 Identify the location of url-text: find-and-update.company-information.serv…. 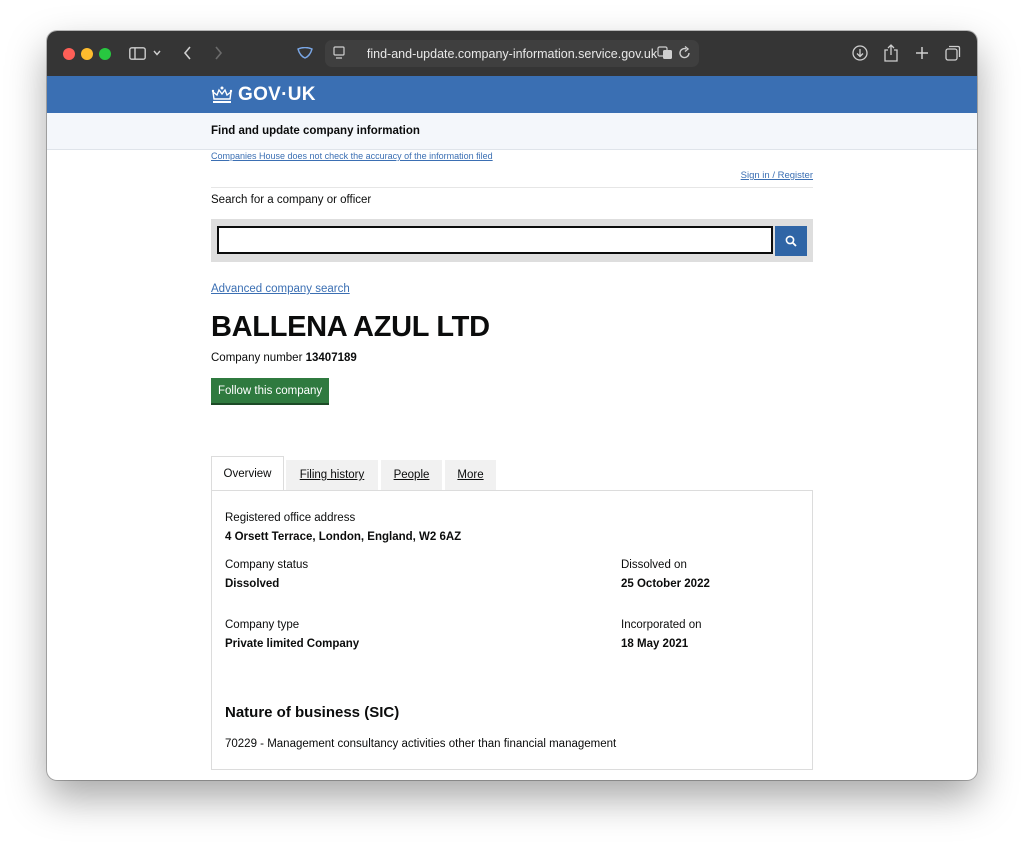
(512, 53).